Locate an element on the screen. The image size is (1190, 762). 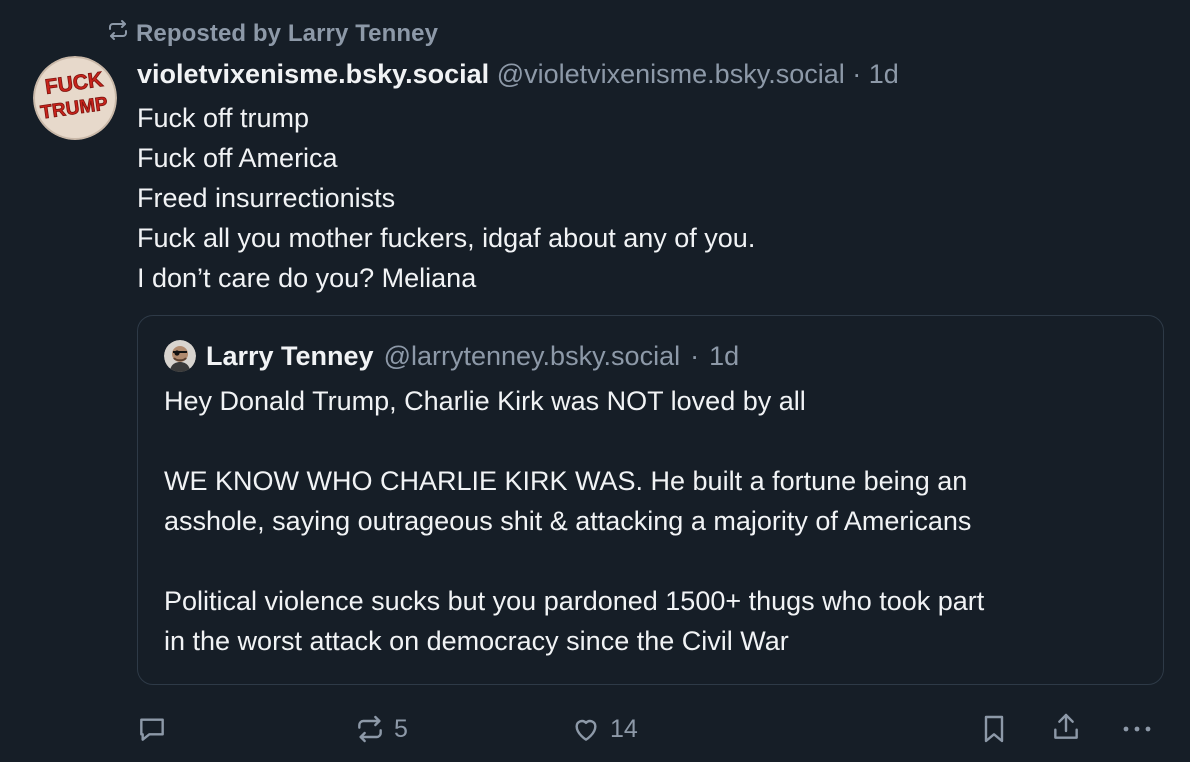
repost-count: 5 is located at coordinates (401, 728).